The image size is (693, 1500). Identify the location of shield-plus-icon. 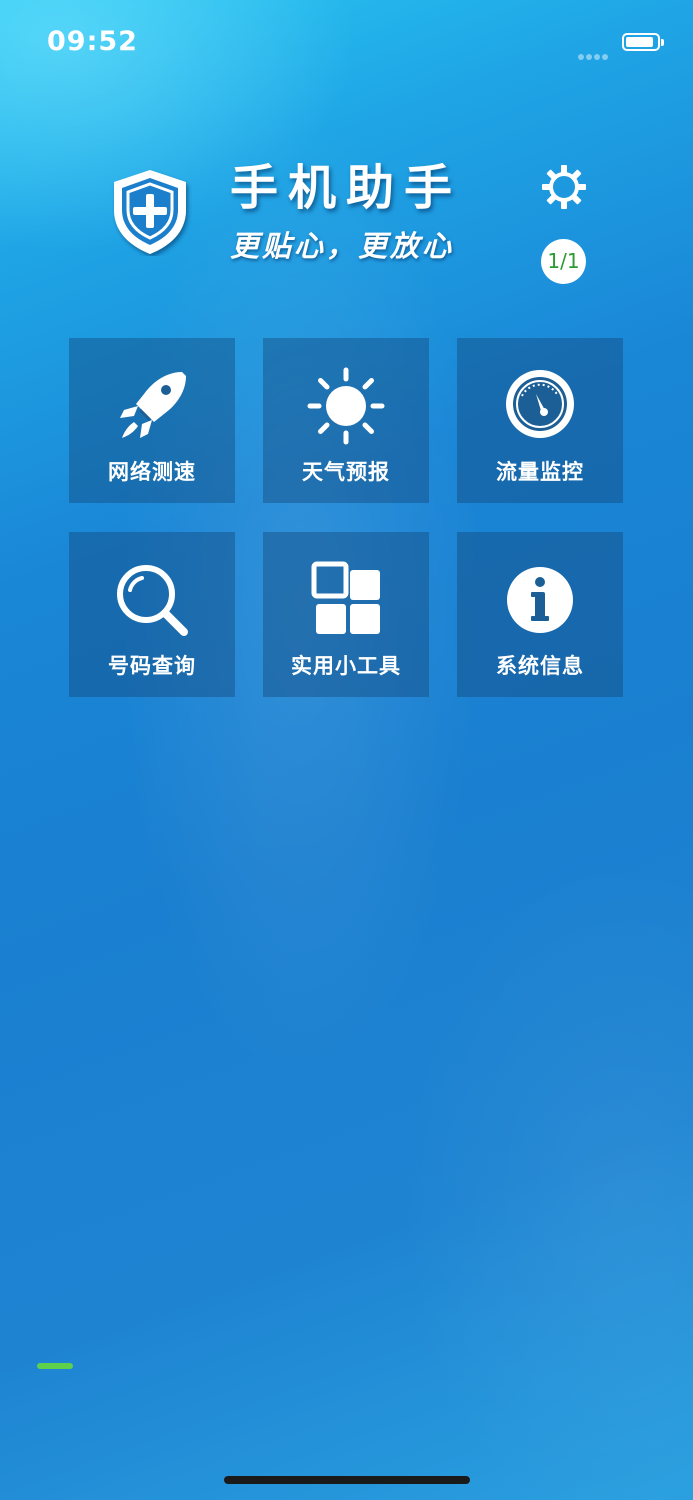
(150, 212).